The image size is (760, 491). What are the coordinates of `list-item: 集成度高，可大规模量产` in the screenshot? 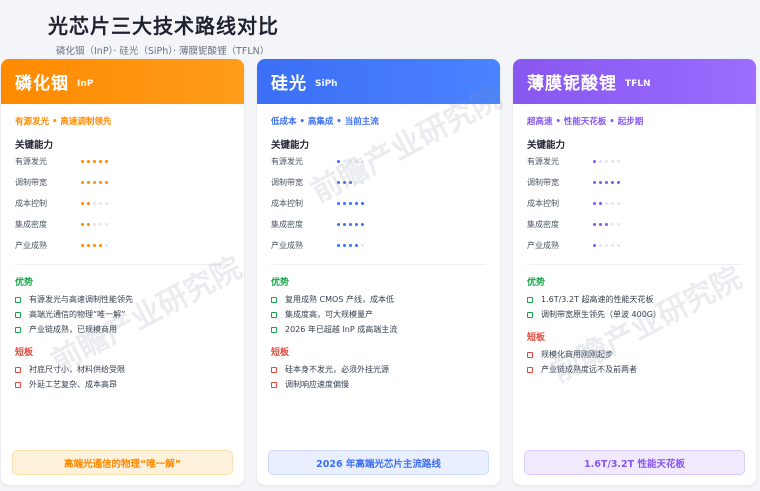 It's located at (378, 314).